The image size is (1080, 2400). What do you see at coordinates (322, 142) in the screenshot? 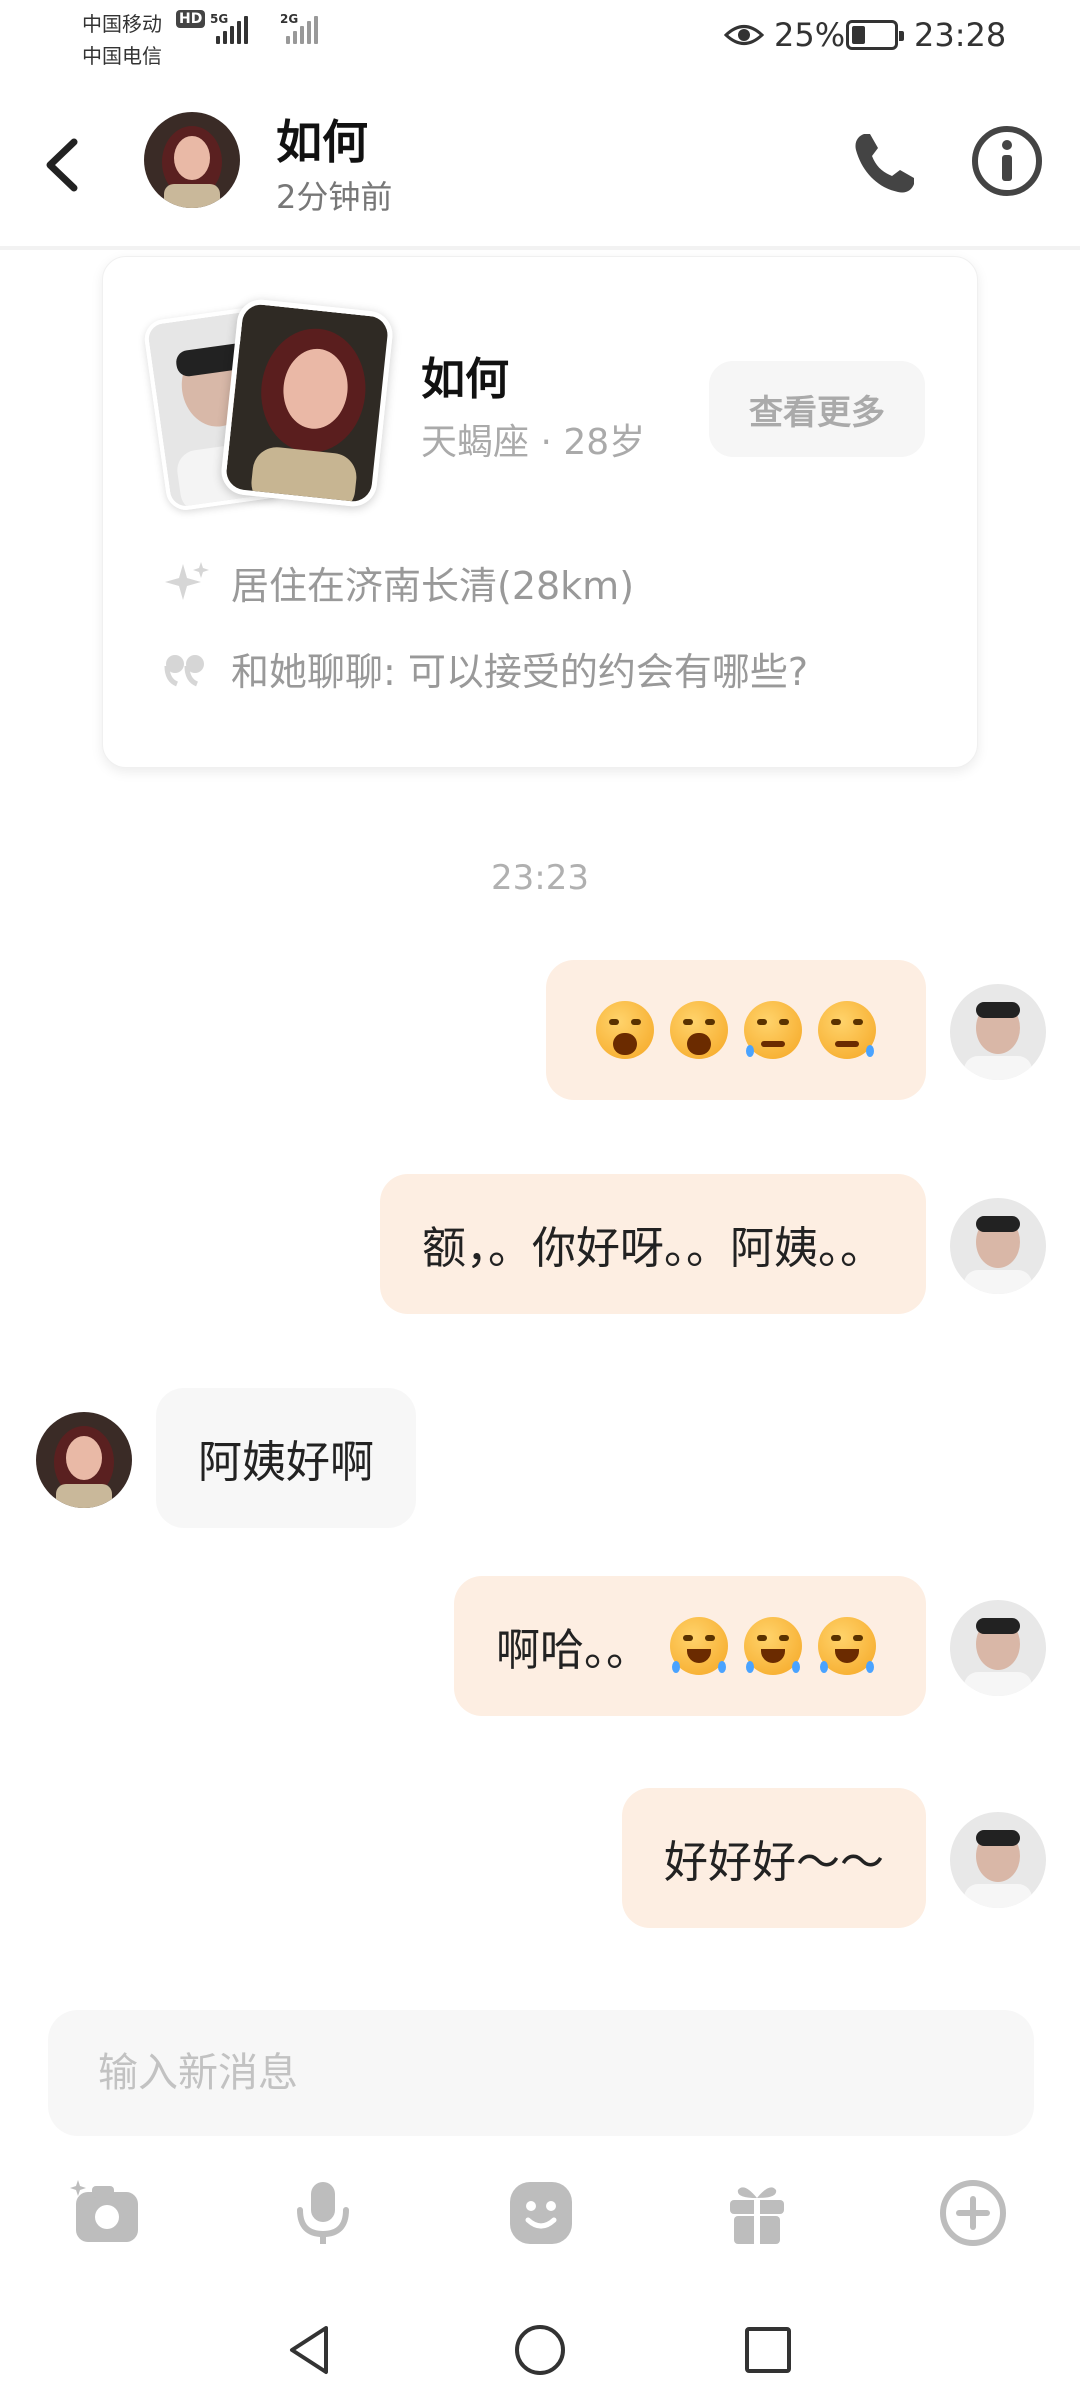
I see `contact-name: 如何` at bounding box center [322, 142].